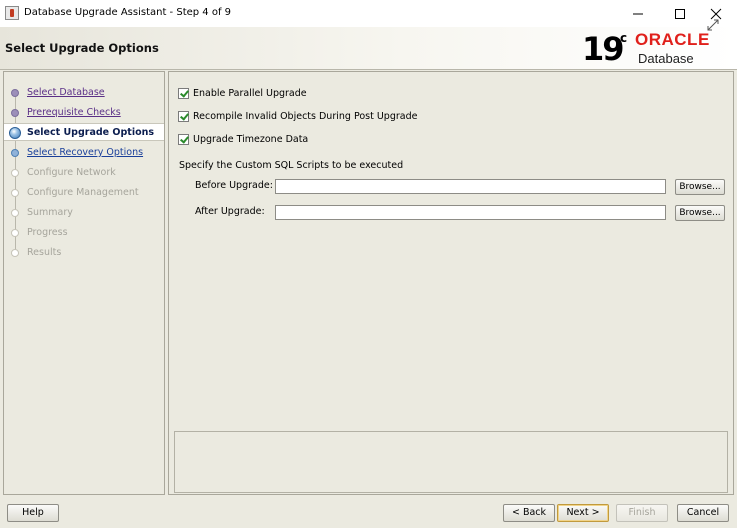 This screenshot has height=528, width=737. I want to click on step-item-configure-network: Configure Network, so click(84, 173).